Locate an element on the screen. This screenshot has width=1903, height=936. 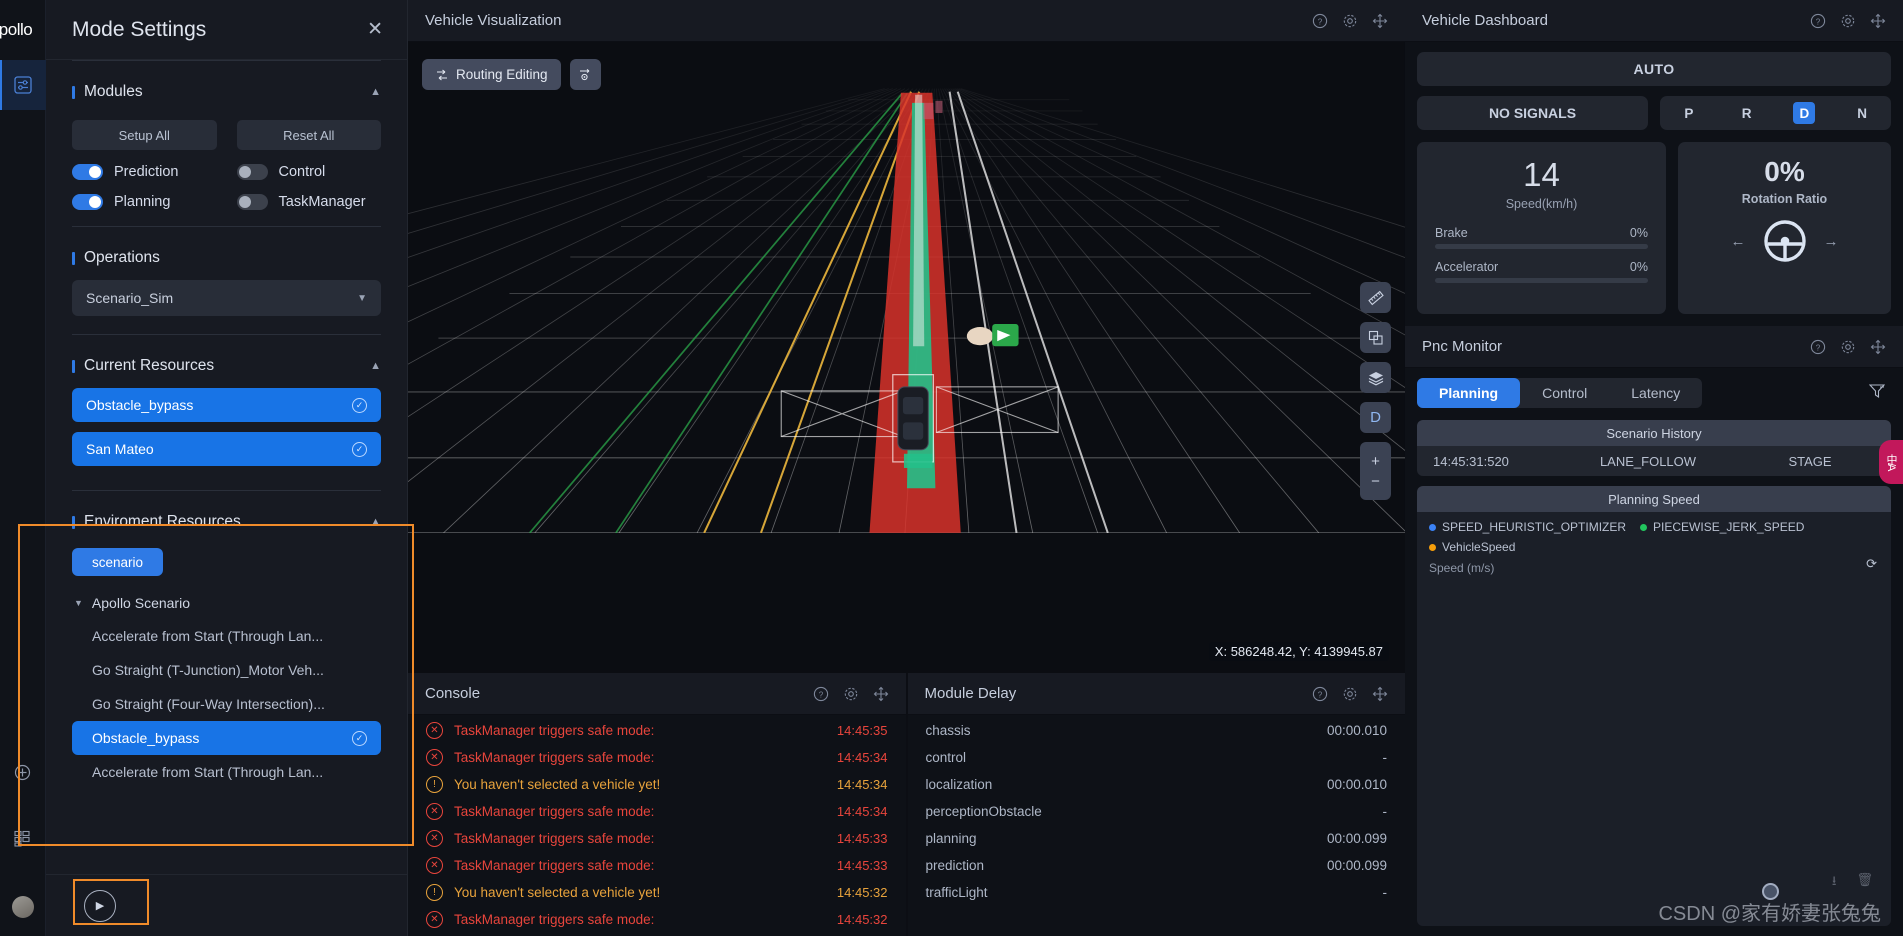
current-resources-section-header: Current Resources ▲ is located at coordinates (226, 361).